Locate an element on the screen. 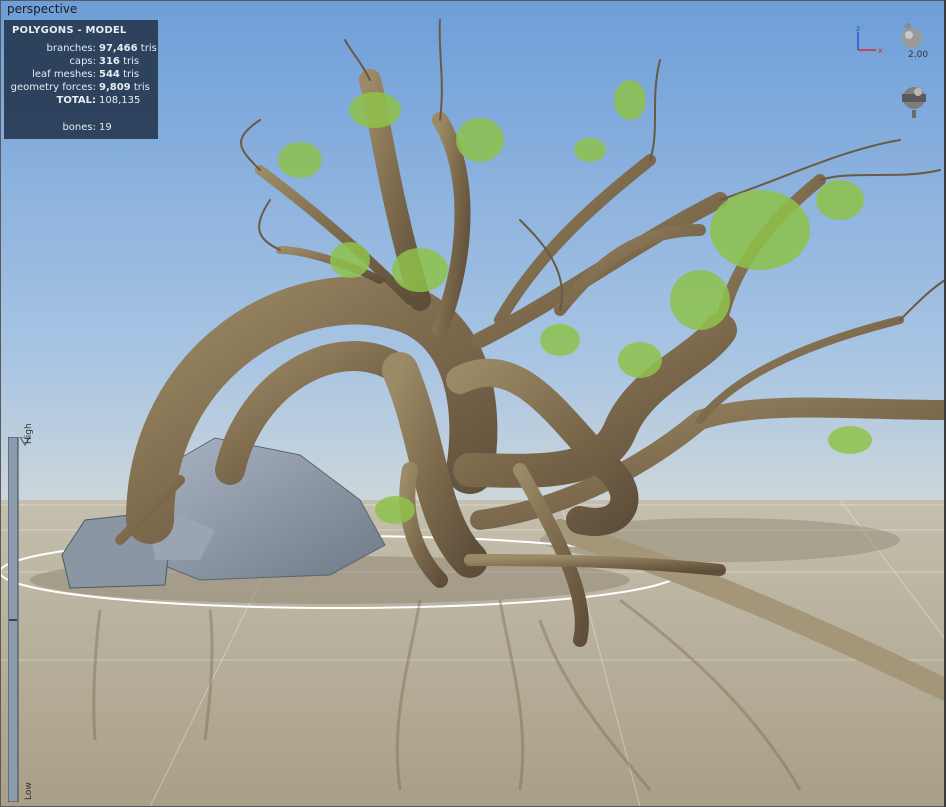  stat-bones-value: 19 is located at coordinates (105, 127).